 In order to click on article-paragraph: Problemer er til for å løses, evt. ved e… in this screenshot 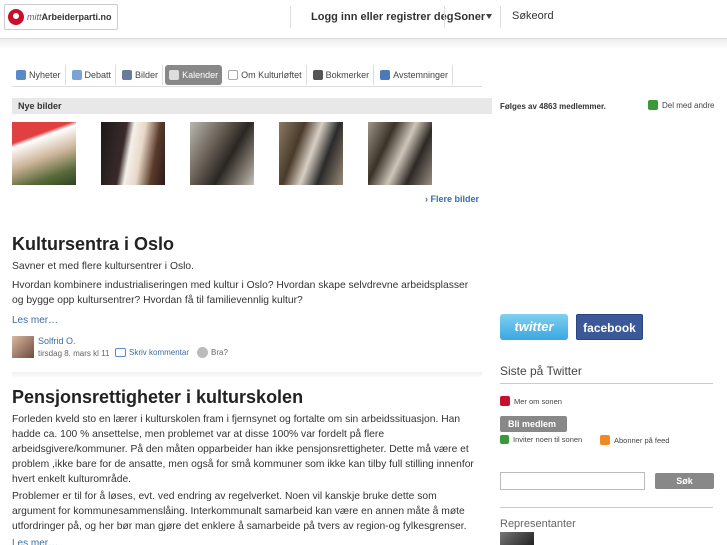, I will do `click(239, 511)`.